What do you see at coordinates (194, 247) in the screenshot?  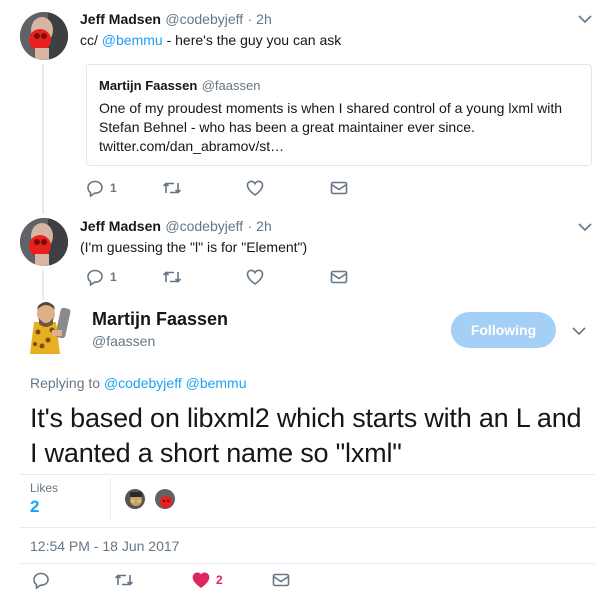 I see `tweet-text: (I'm guessing the "l" is for "Element")` at bounding box center [194, 247].